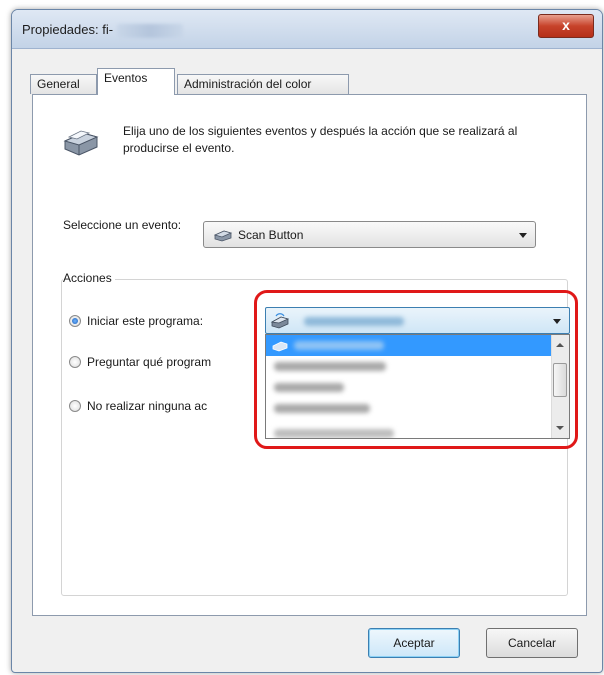  I want to click on radio-ask-program-label: Preguntar qué program, so click(149, 362).